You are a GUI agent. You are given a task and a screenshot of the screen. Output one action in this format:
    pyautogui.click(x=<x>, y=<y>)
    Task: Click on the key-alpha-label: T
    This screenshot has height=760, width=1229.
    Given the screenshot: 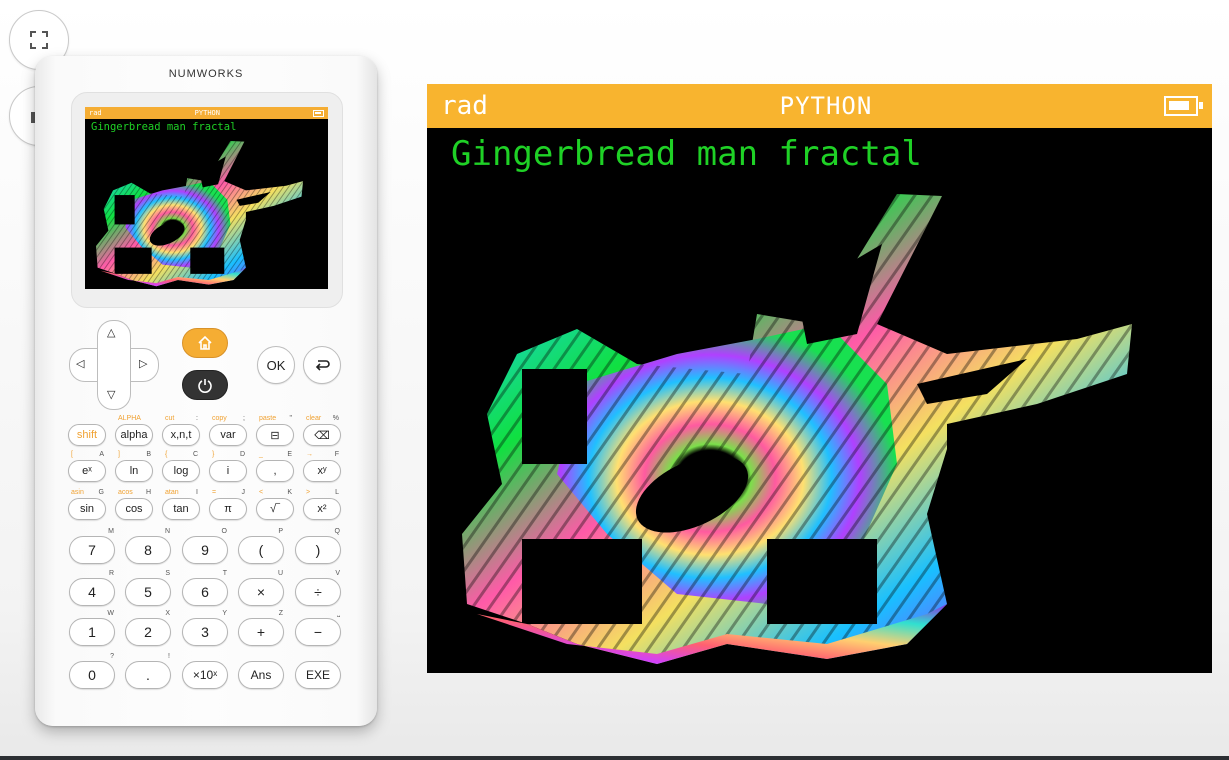 What is the action you would take?
    pyautogui.click(x=224, y=573)
    